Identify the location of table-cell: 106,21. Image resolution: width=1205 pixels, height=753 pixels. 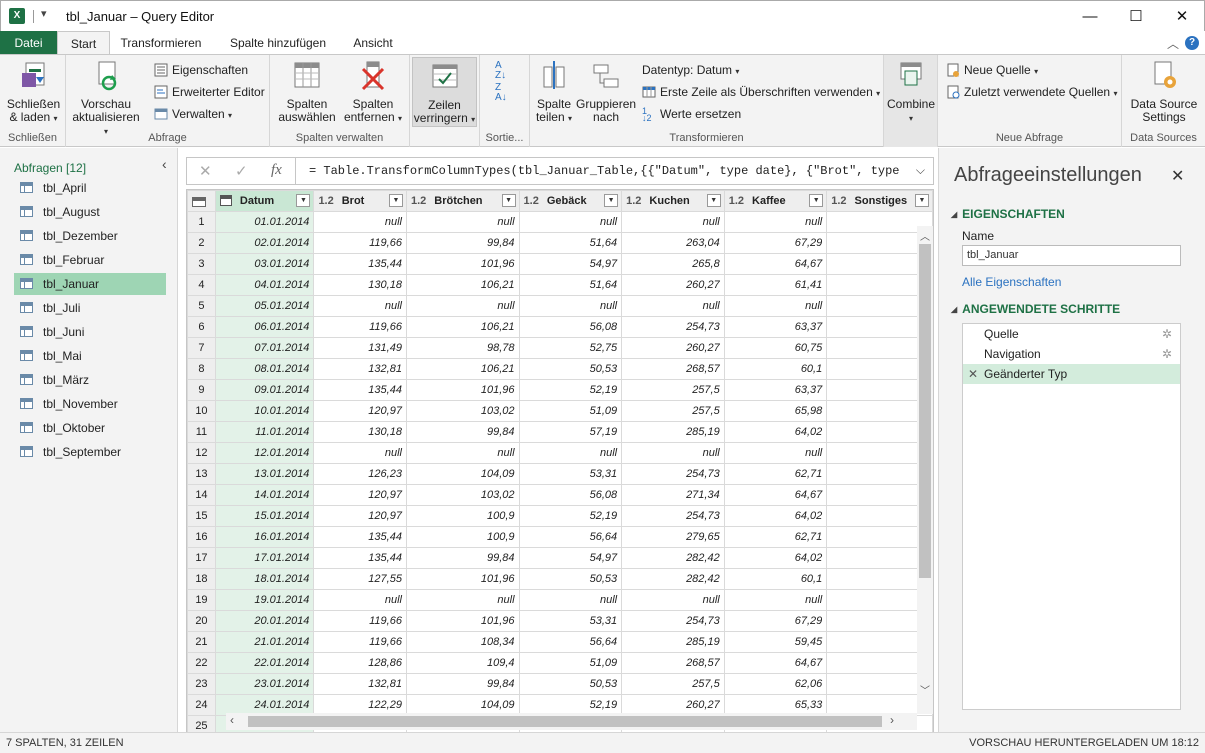
(462, 369).